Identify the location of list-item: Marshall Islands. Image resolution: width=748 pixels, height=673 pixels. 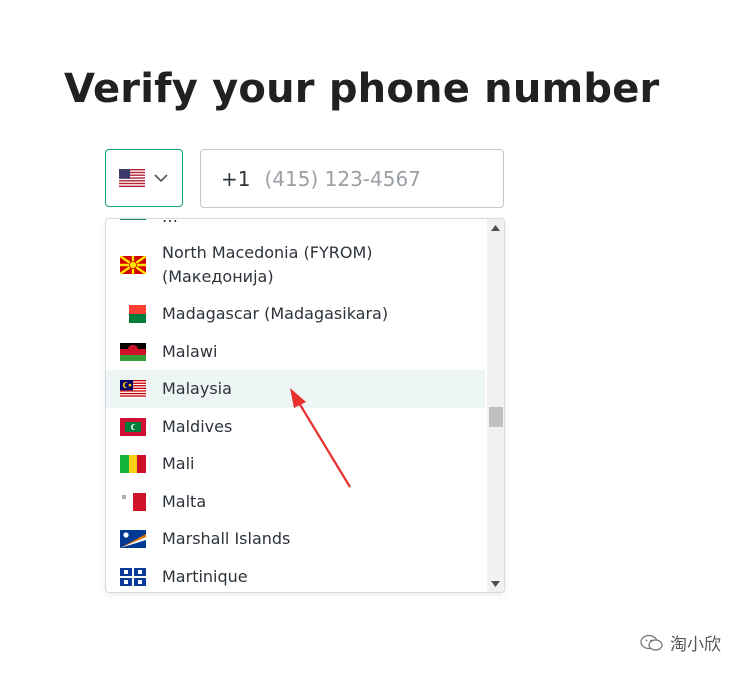
(295, 539).